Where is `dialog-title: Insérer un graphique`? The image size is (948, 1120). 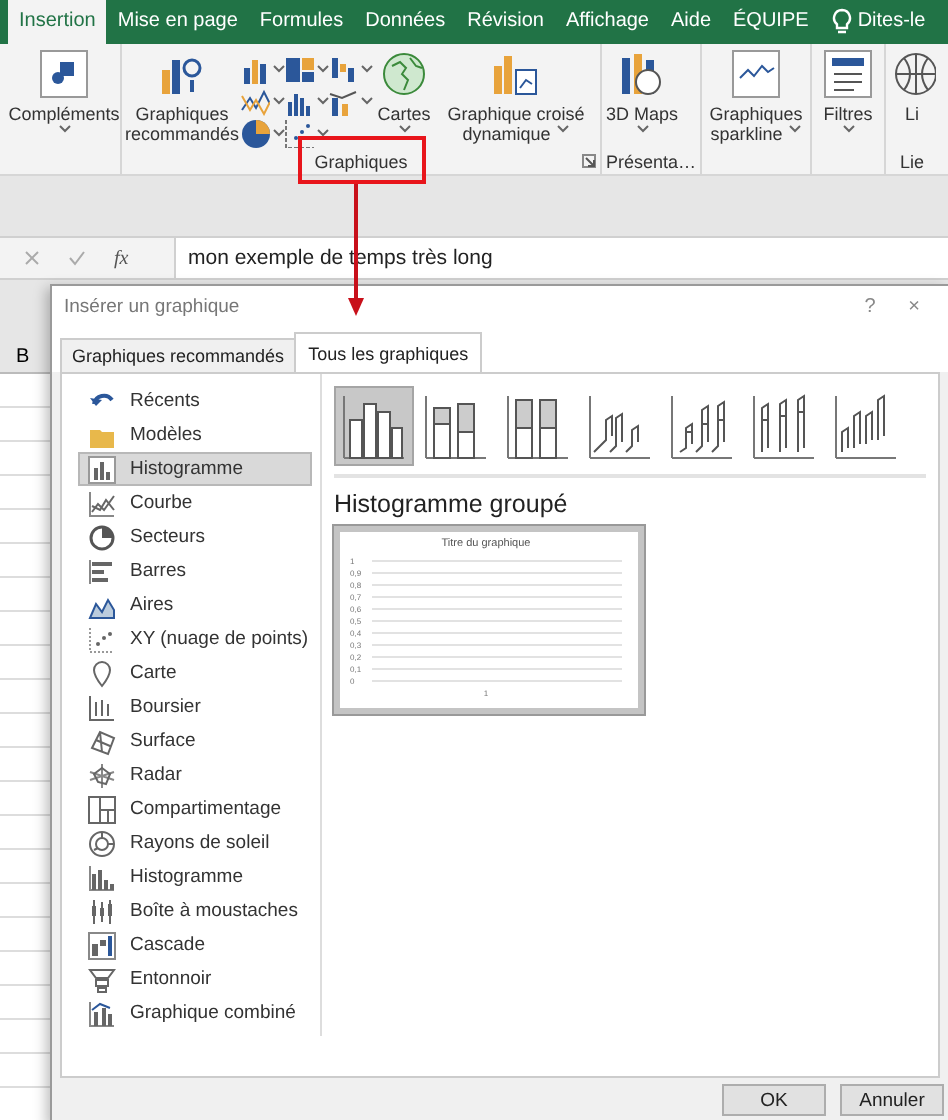 dialog-title: Insérer un graphique is located at coordinates (153, 306).